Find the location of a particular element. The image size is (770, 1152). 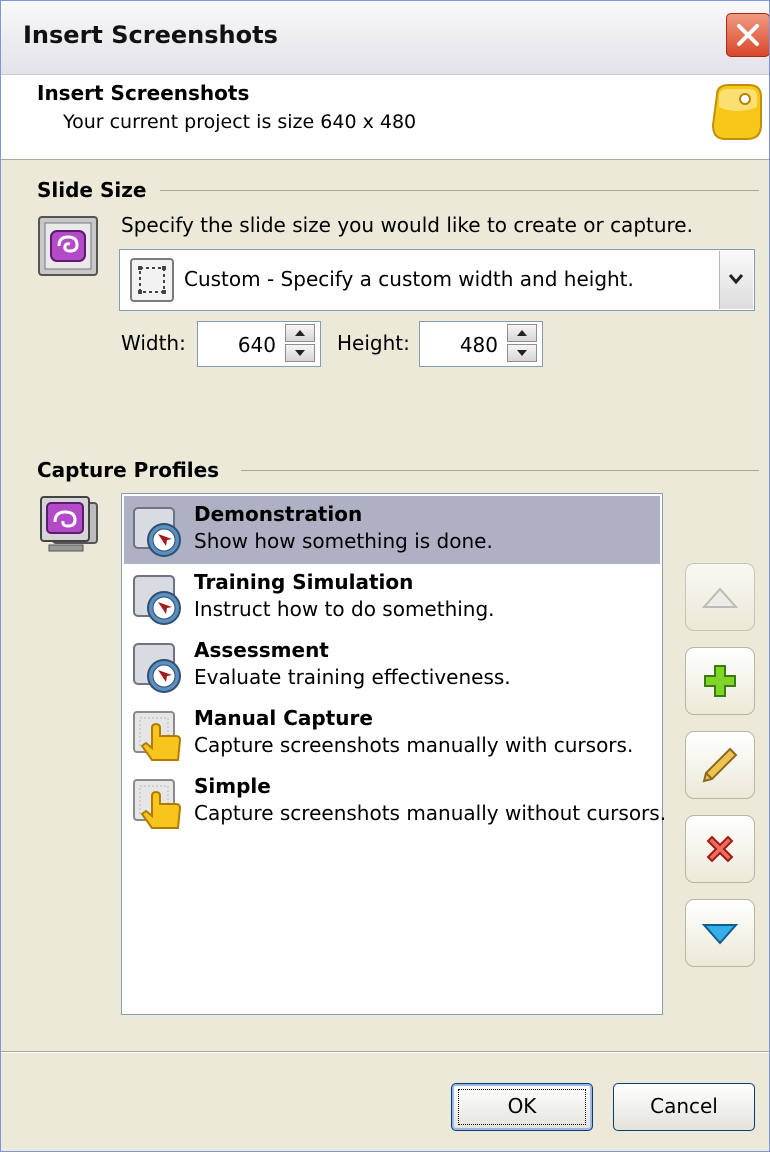

delete-profile-button is located at coordinates (720, 849).